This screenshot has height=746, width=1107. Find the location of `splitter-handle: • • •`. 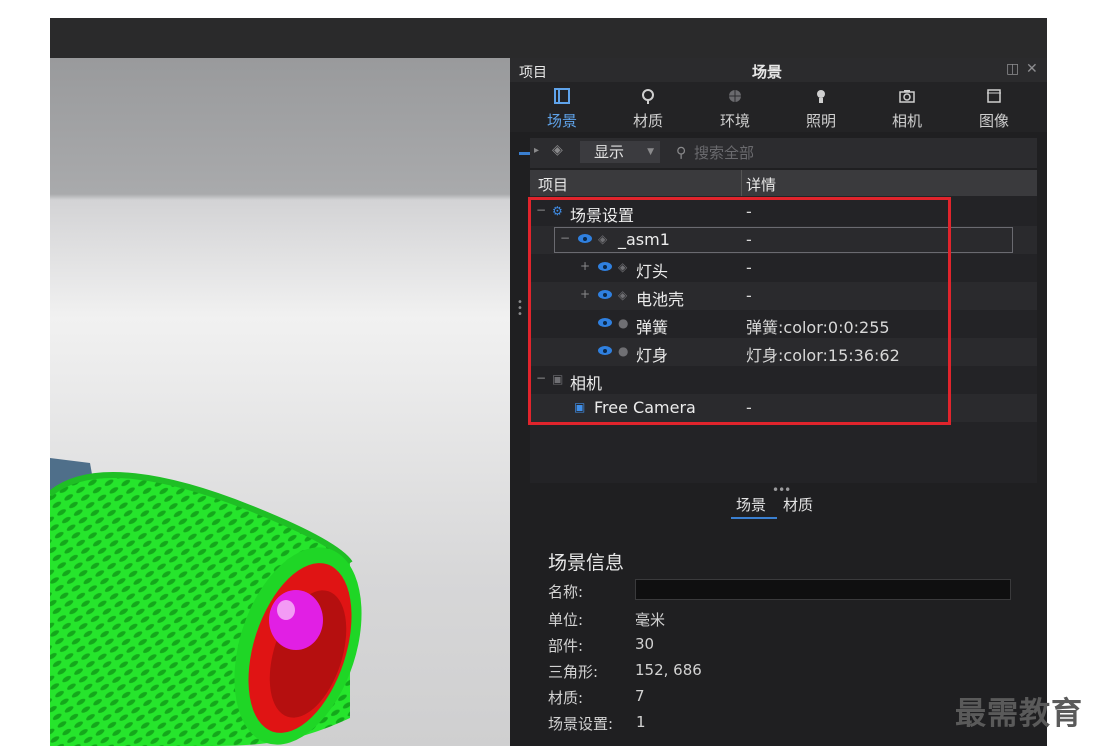

splitter-handle: • • • is located at coordinates (520, 309).